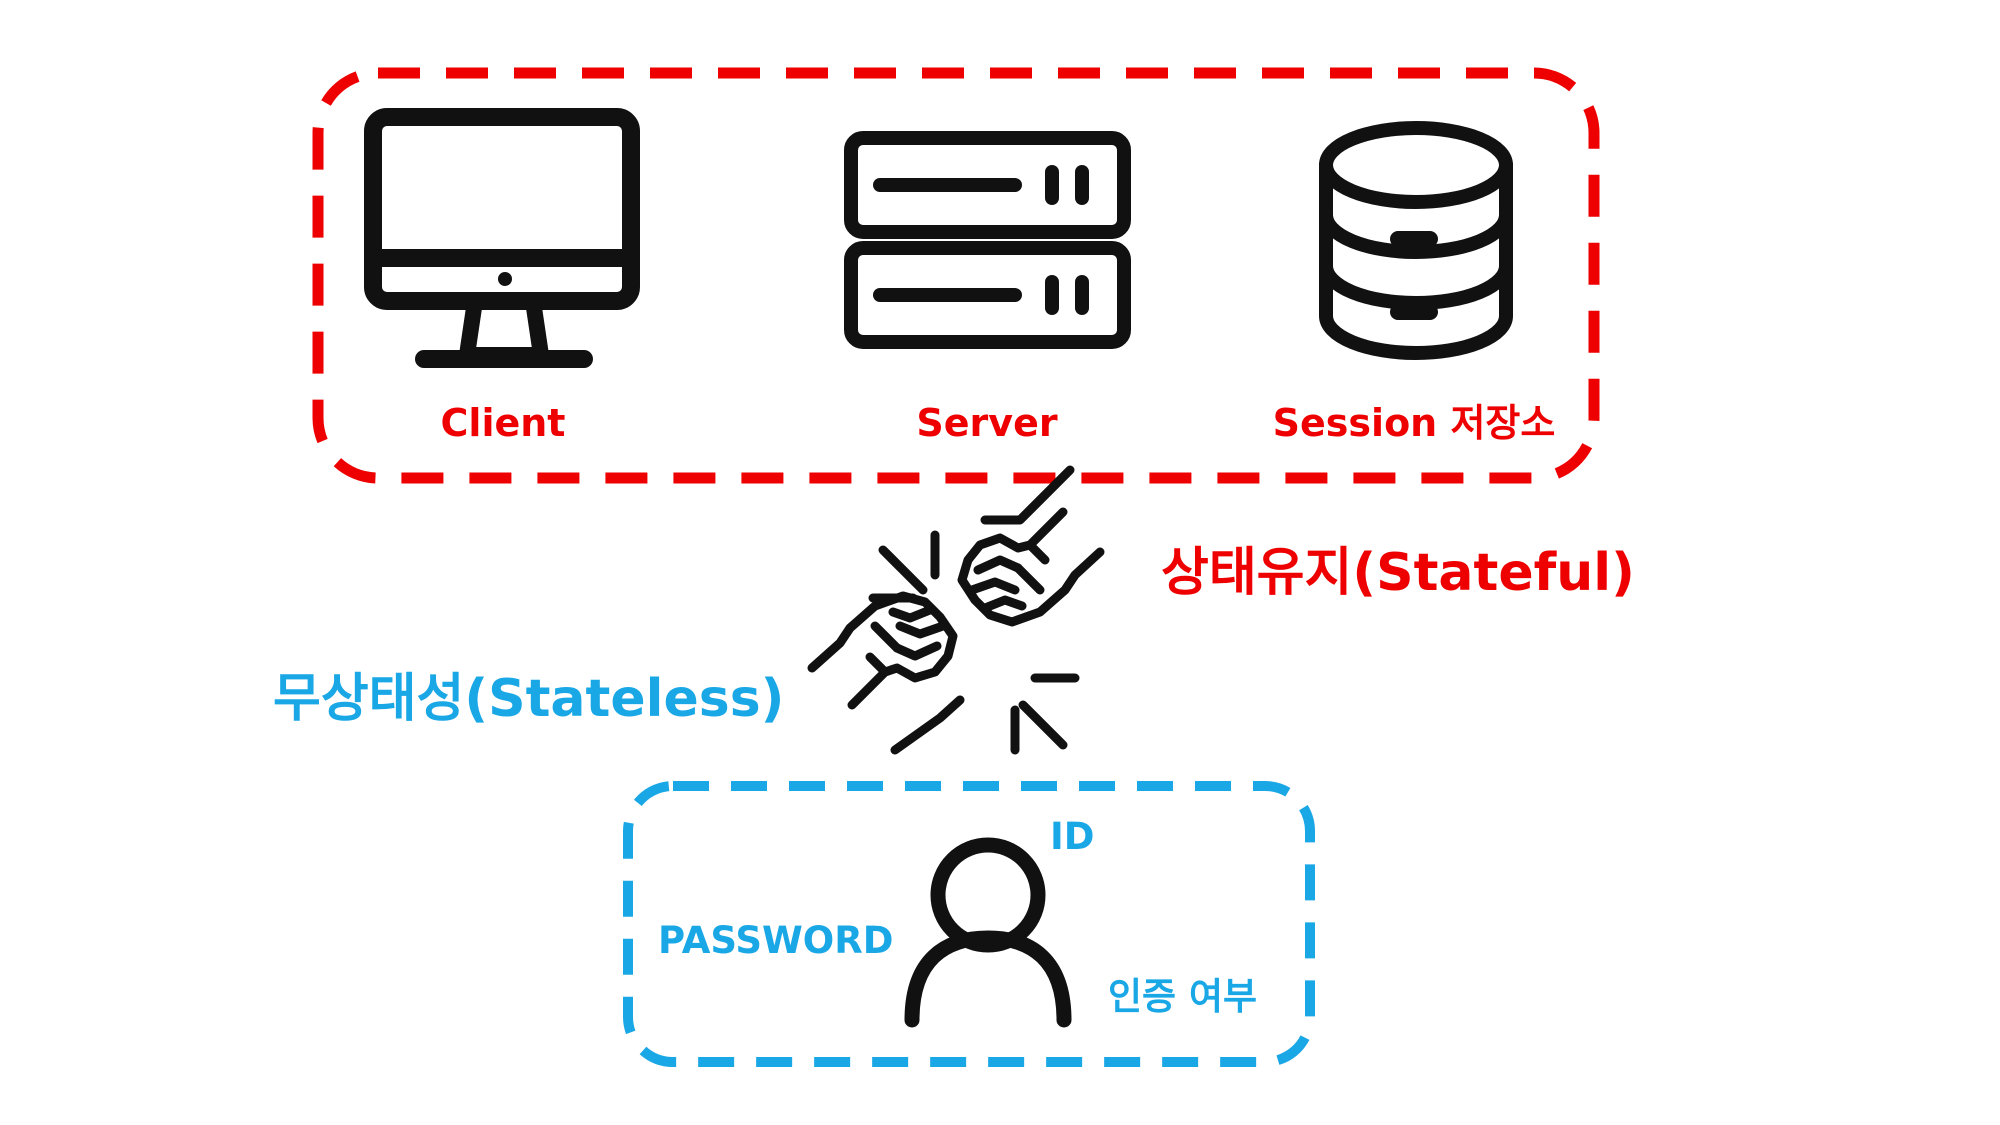  What do you see at coordinates (529, 699) in the screenshot?
I see `stateless-label: 무상태성(Stateless)` at bounding box center [529, 699].